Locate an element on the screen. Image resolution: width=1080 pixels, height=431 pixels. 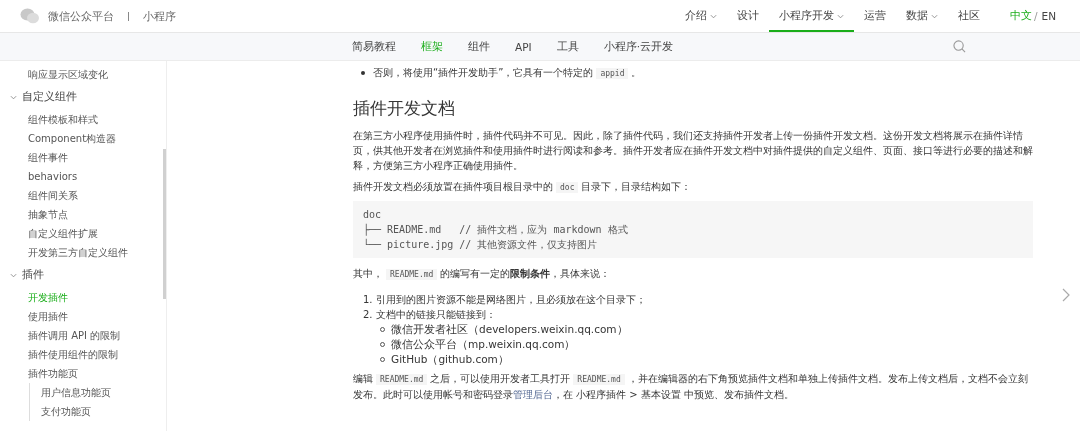
sidebar-item: 插件调用 API 的限制 is located at coordinates (81, 335).